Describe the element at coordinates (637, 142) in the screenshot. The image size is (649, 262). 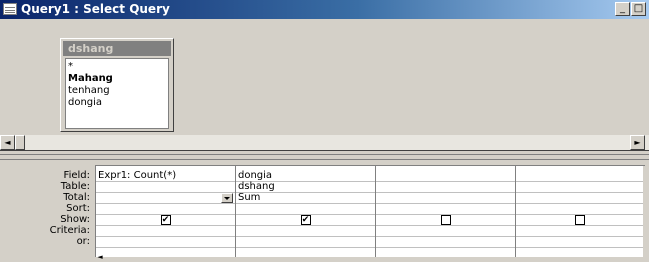
I see `scroll-right-icon: ►` at that location.